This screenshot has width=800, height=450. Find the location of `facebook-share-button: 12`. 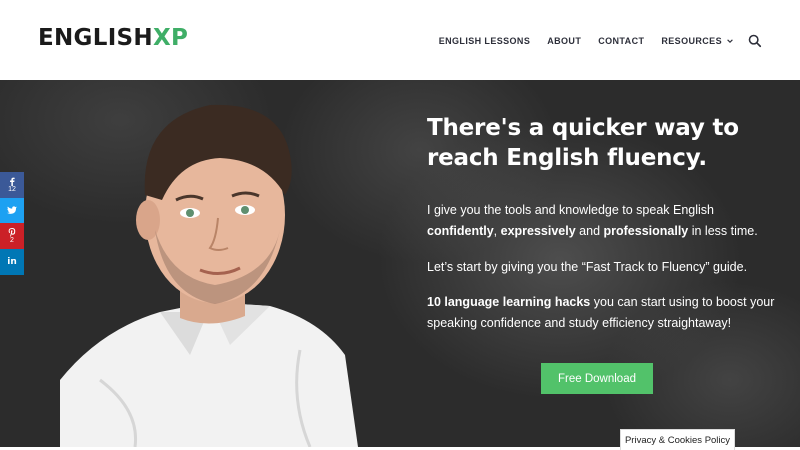

facebook-share-button: 12 is located at coordinates (12, 185).